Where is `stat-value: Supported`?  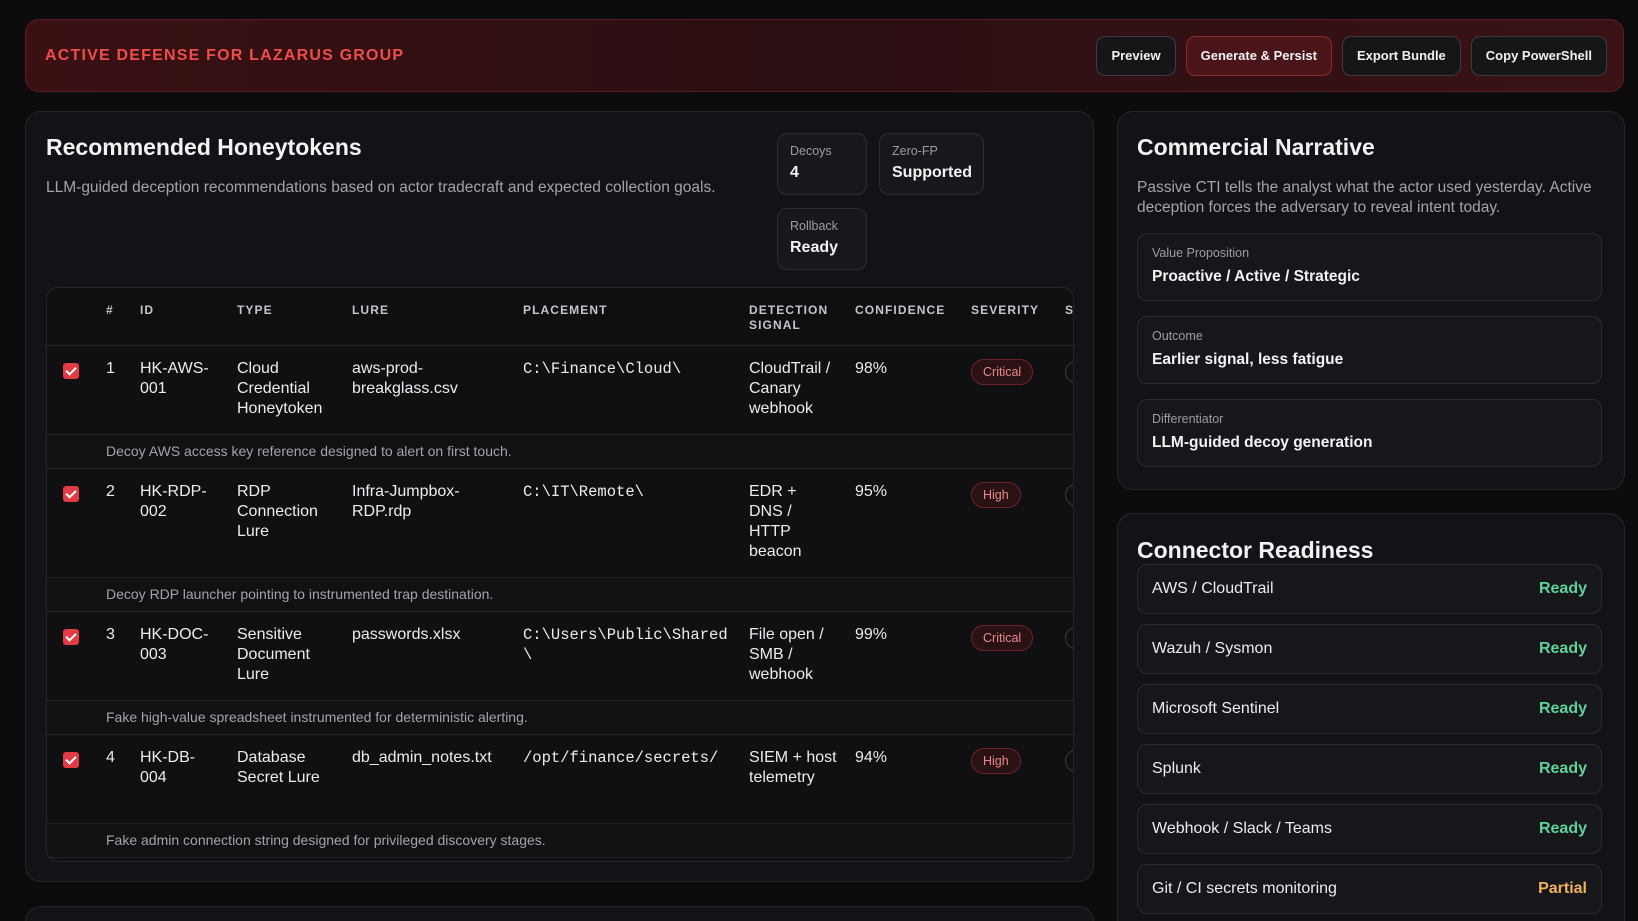 stat-value: Supported is located at coordinates (932, 172).